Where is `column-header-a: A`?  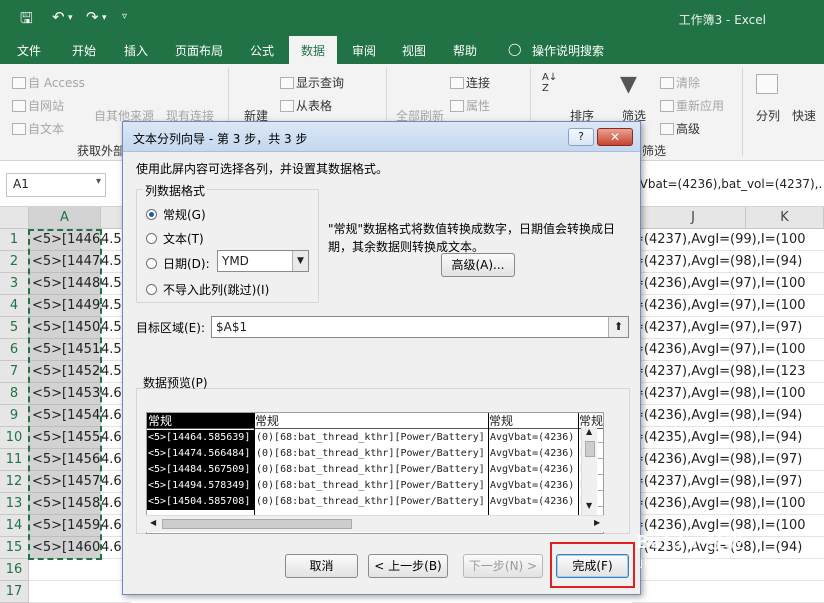 column-header-a: A is located at coordinates (65, 218).